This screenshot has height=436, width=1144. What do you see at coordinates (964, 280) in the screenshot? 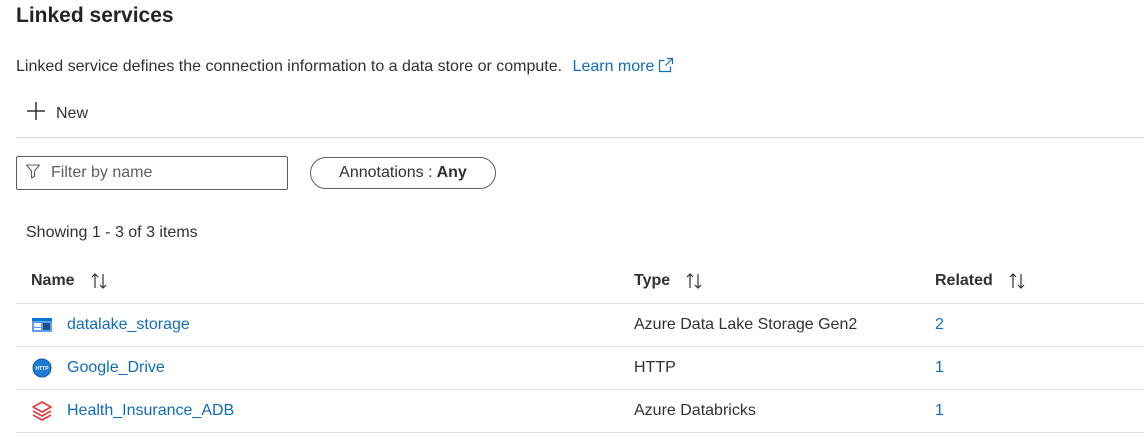
I see `column-header-label: Related` at bounding box center [964, 280].